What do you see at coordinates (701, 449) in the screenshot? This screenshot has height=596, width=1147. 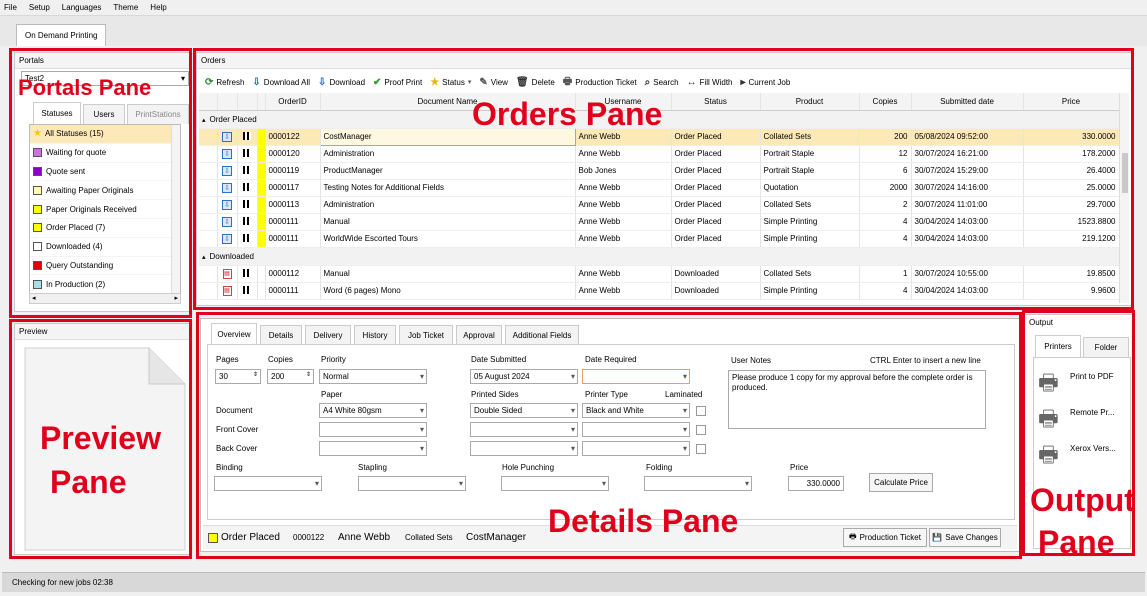 I see `back-cover-laminated-checkbox` at bounding box center [701, 449].